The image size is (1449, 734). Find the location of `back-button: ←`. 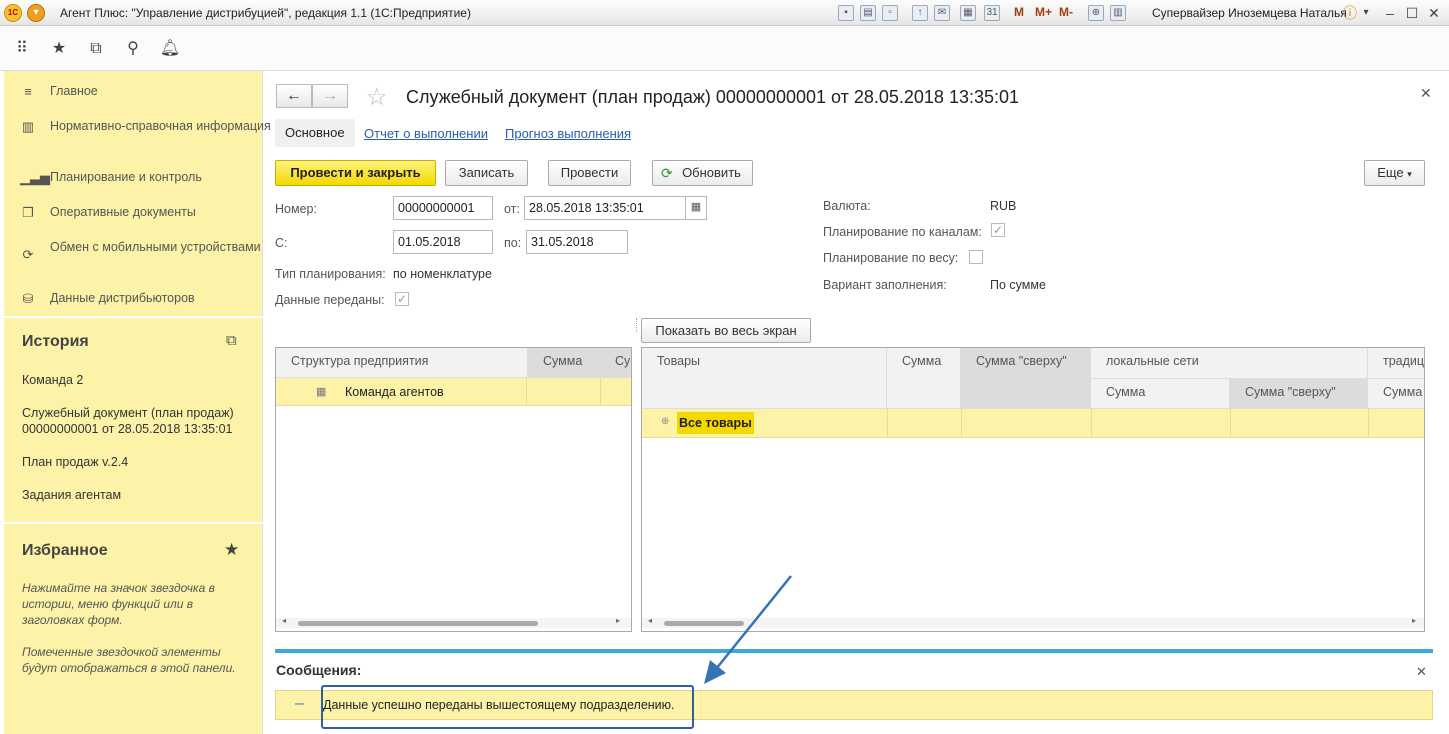

back-button: ← is located at coordinates (294, 96).